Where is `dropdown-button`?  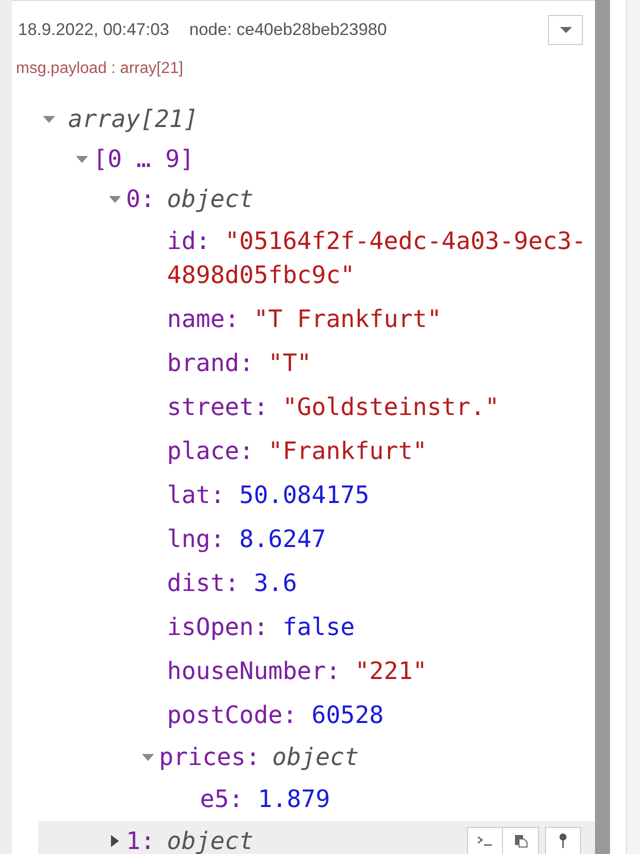 dropdown-button is located at coordinates (565, 30).